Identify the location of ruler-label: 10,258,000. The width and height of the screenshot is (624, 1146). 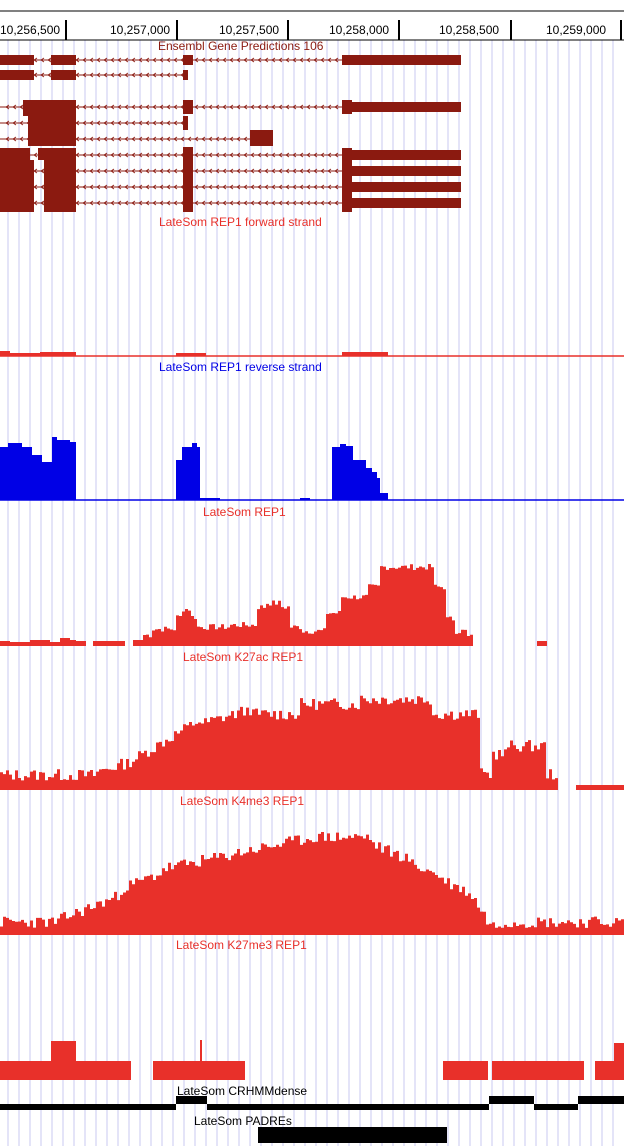
(359, 30).